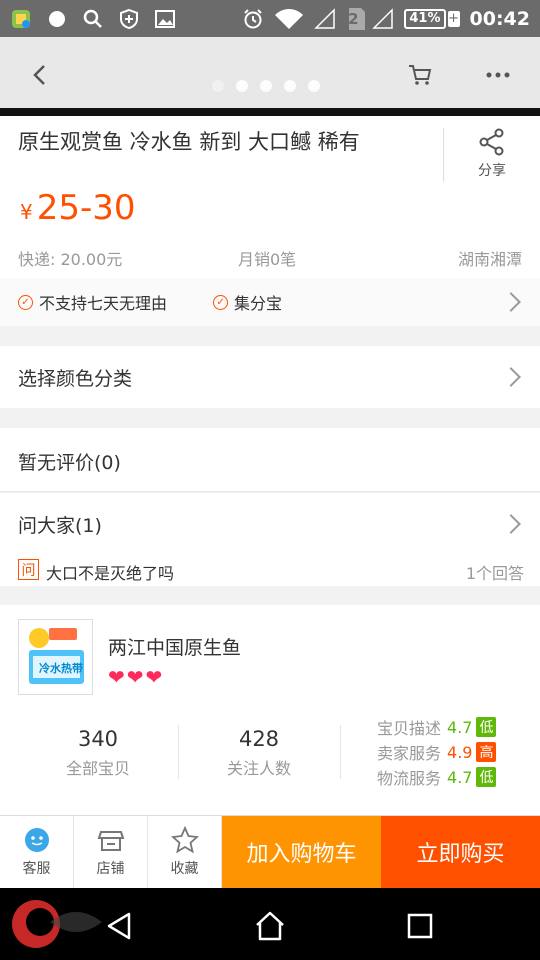 Image resolution: width=540 pixels, height=960 pixels. What do you see at coordinates (270, 460) in the screenshot?
I see `reviews-section: 暂无评价(0)` at bounding box center [270, 460].